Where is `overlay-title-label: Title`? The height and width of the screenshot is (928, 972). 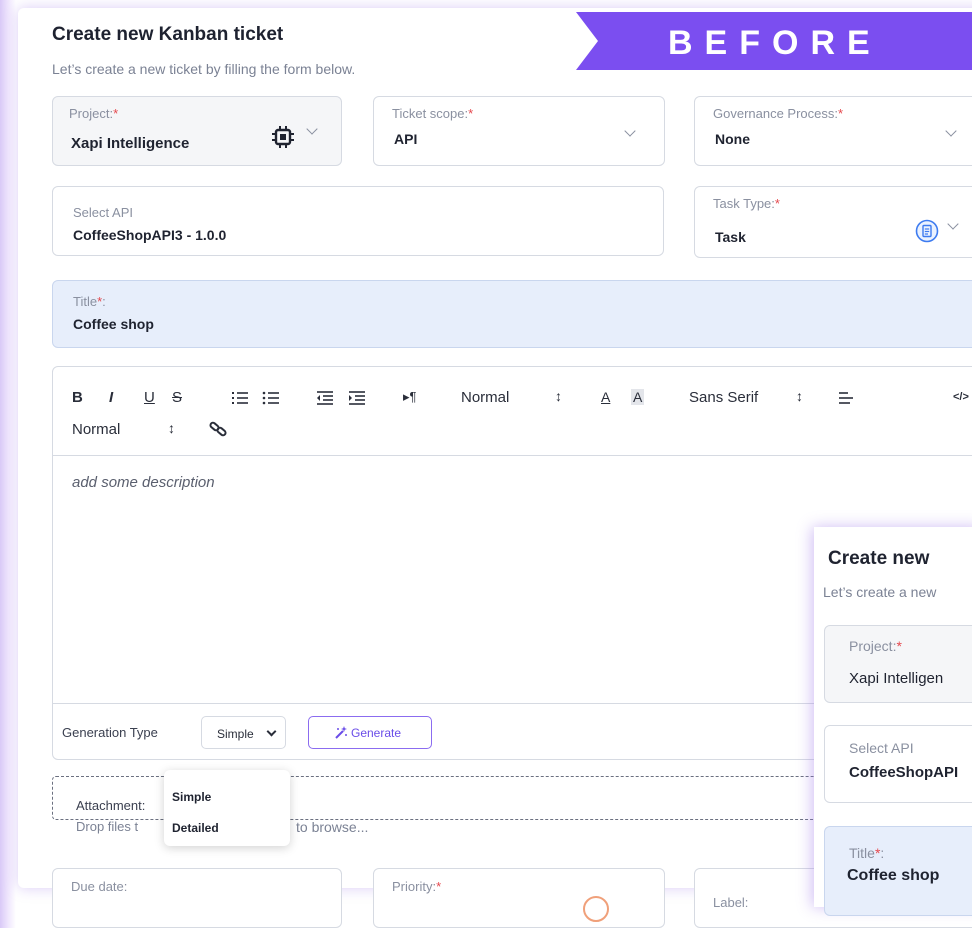
overlay-title-label: Title is located at coordinates (862, 853).